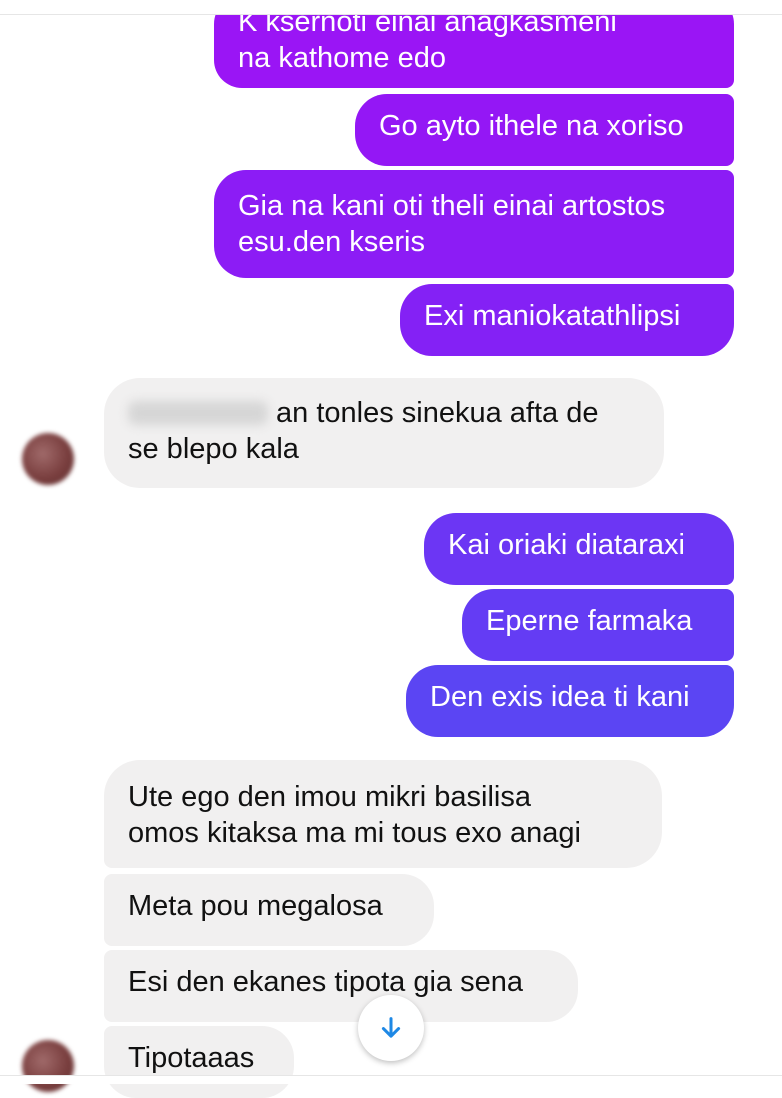 Image resolution: width=782 pixels, height=1098 pixels. What do you see at coordinates (437, 413) in the screenshot?
I see `message-text: an tonles sinekua afta de` at bounding box center [437, 413].